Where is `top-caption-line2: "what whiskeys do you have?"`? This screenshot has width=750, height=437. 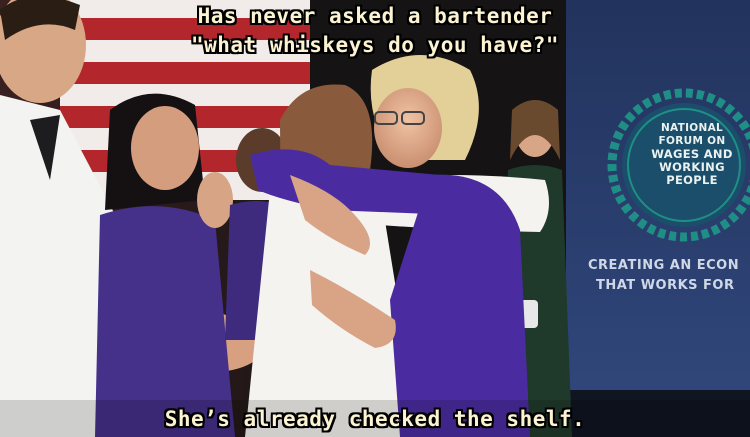
top-caption-line2: "what whiskeys do you have?" is located at coordinates (374, 45).